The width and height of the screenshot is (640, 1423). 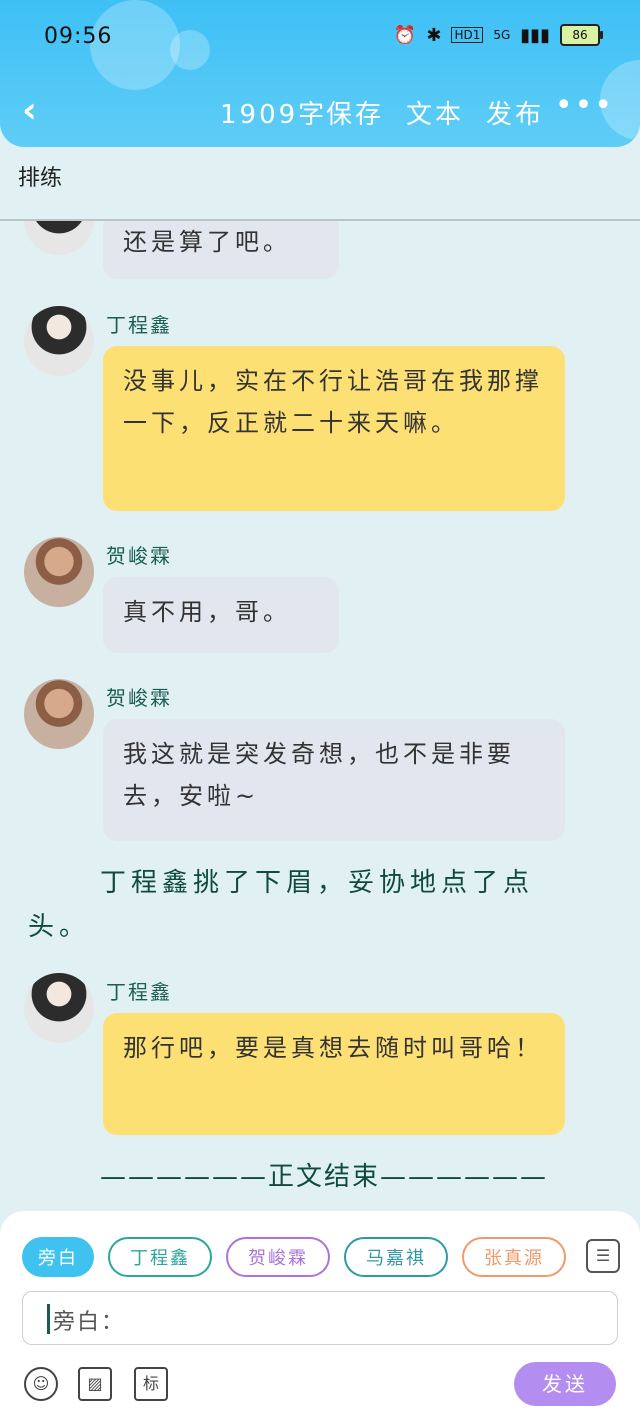 What do you see at coordinates (151, 1384) in the screenshot?
I see `mark-icon: 标` at bounding box center [151, 1384].